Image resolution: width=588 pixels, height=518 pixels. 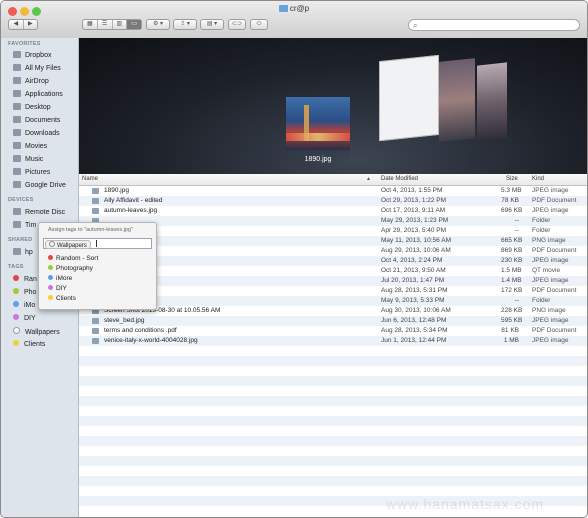 I want to click on tag-input-field: Wallpapers, so click(x=97, y=243).